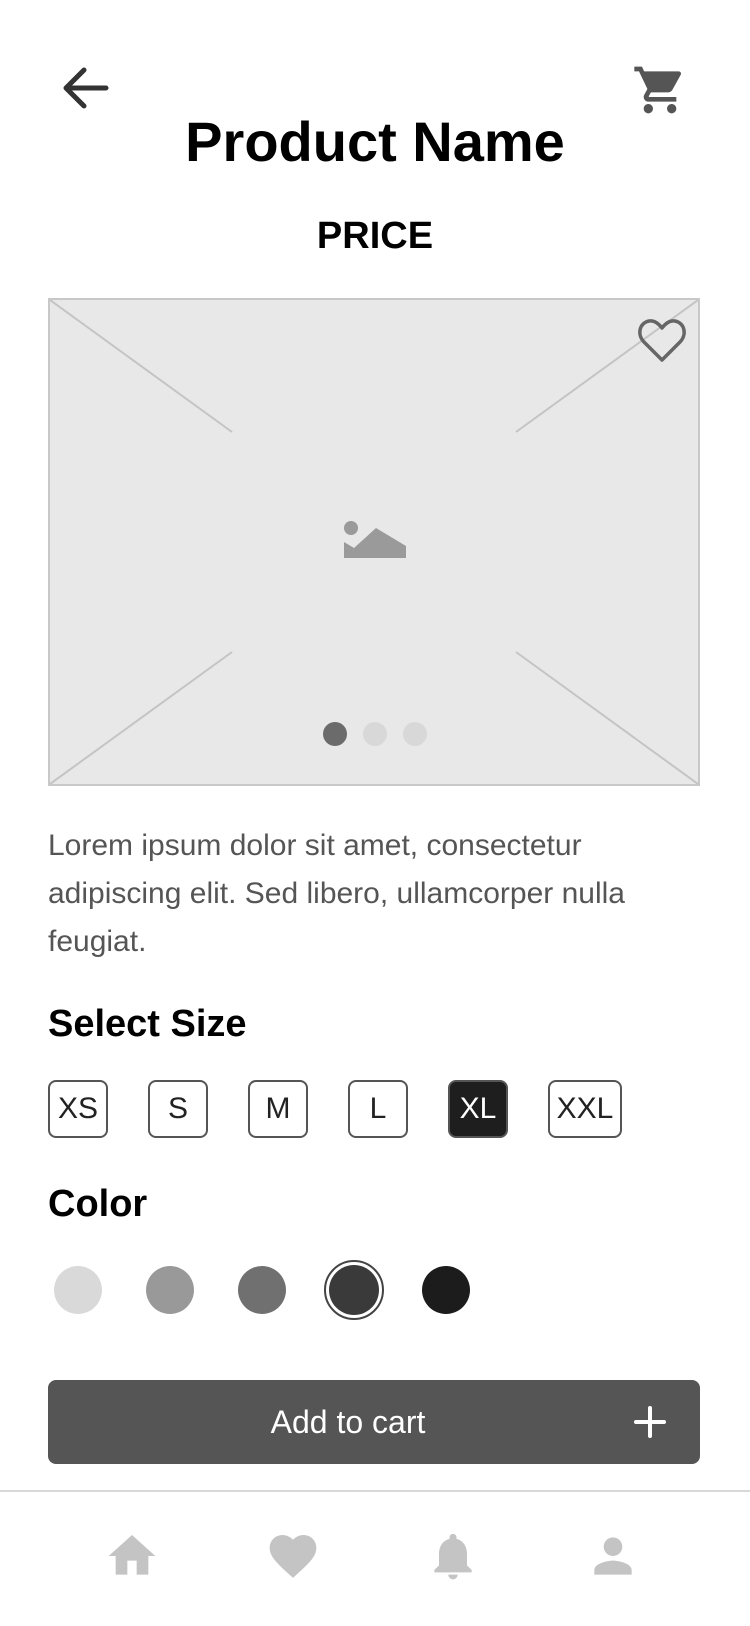 The height and width of the screenshot is (1626, 750). I want to click on add-to-cart-label: Add to cart, so click(348, 1422).